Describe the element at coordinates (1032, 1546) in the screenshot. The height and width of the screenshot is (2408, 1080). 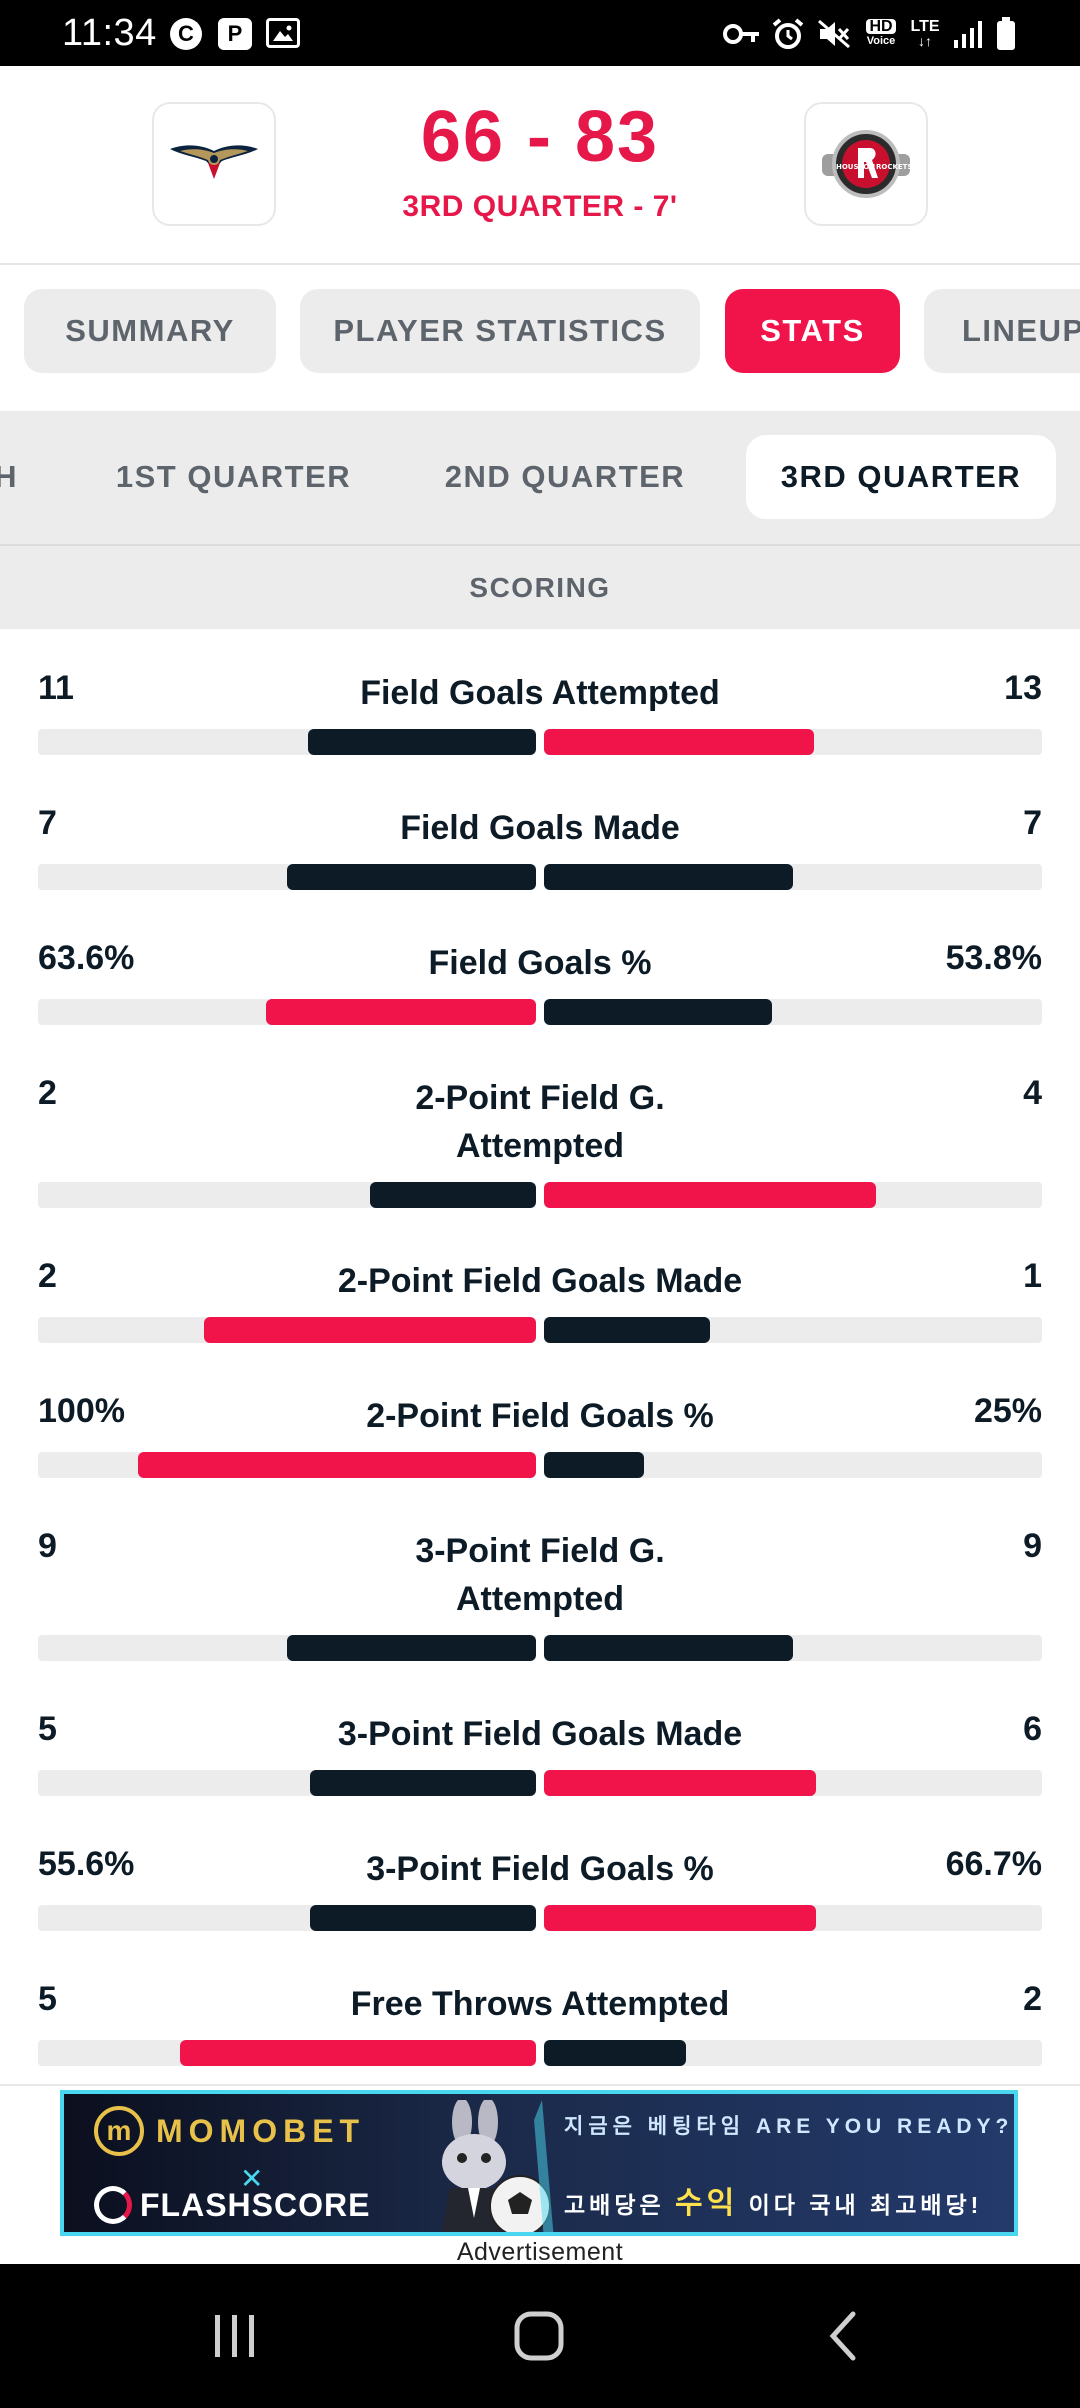
I see `stat-away-value: 9` at that location.